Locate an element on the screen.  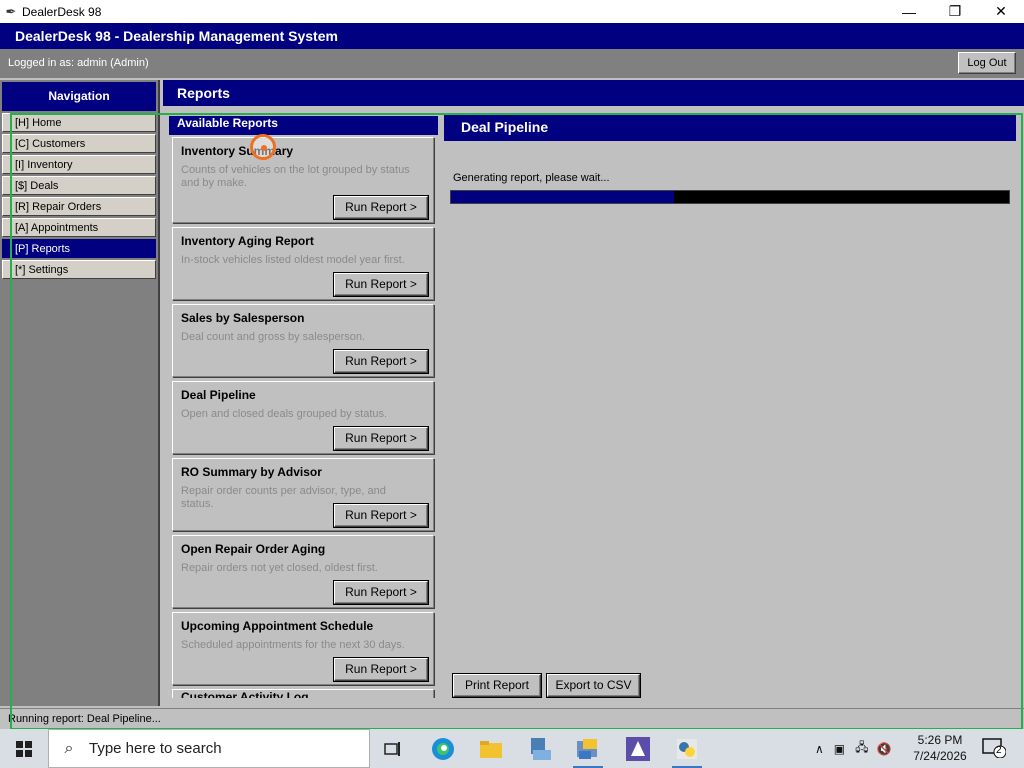
report-description: Open and closed deals grouped by status. is located at coordinates (284, 414).